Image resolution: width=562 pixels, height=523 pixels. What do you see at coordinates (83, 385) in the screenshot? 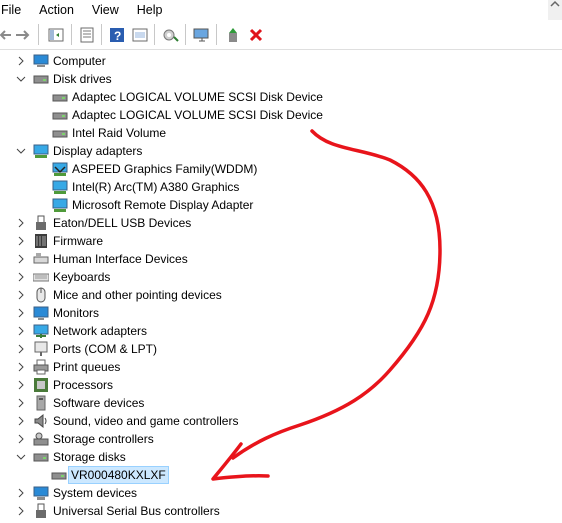
I see `tree-label: Processors` at bounding box center [83, 385].